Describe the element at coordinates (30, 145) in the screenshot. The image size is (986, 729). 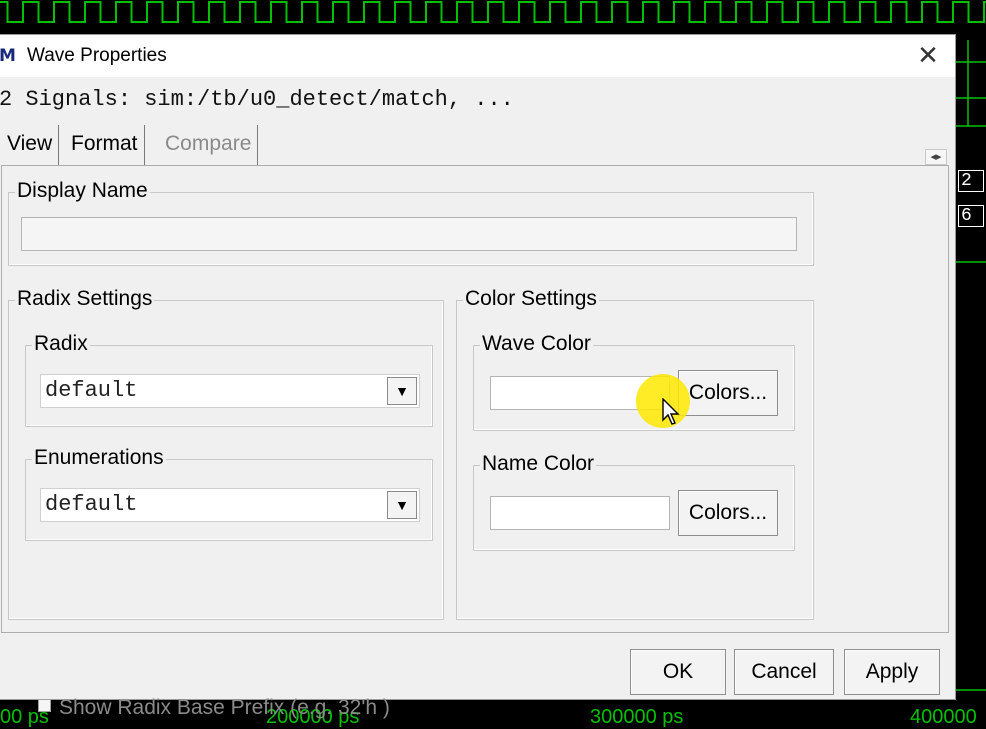
I see `tab-view: View` at that location.